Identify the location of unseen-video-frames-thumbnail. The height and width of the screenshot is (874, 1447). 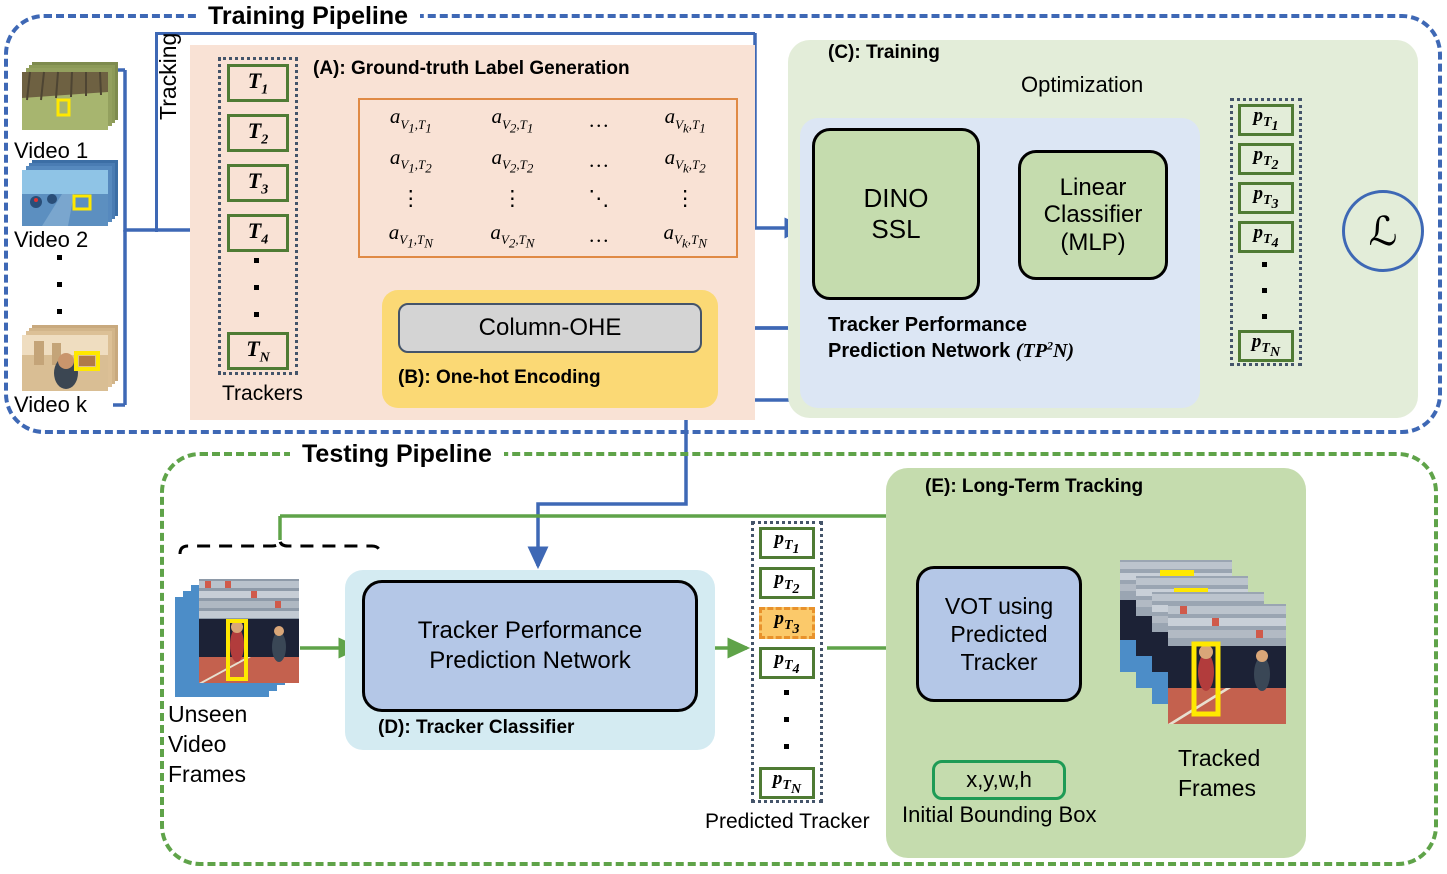
(239, 641).